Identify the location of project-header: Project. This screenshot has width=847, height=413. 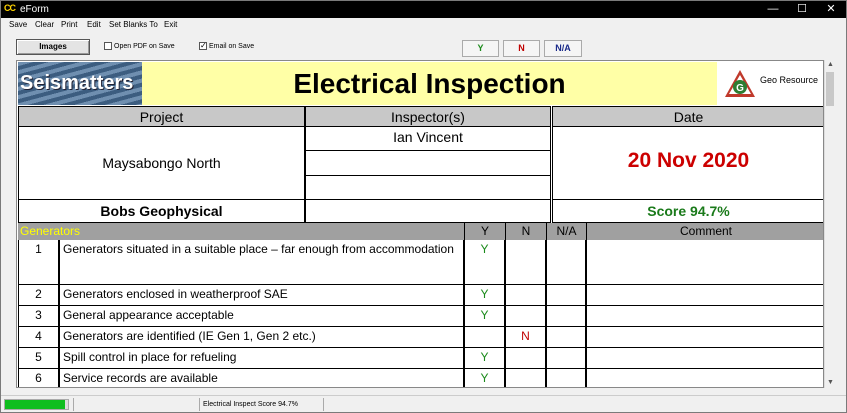
(161, 116).